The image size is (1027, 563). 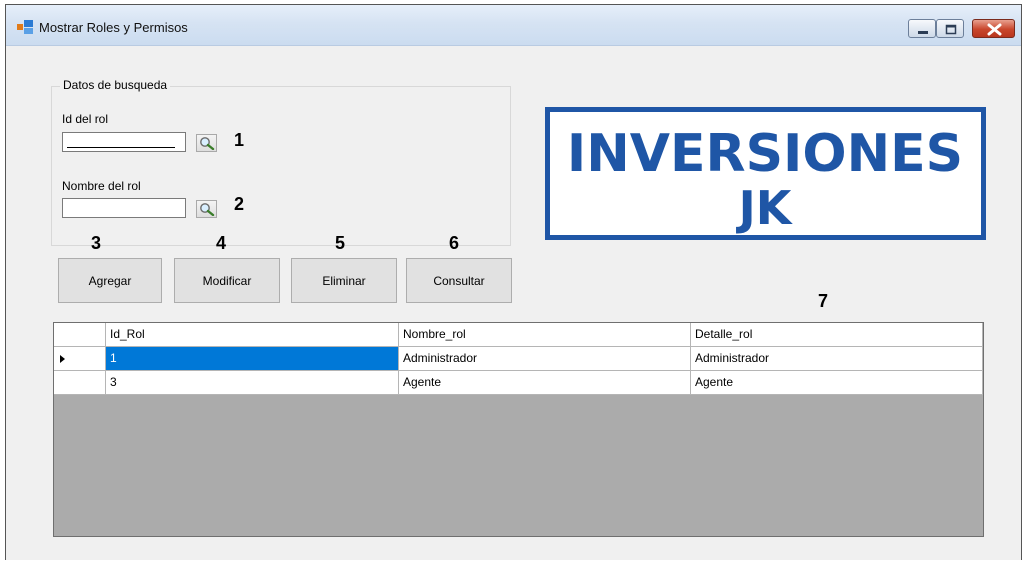 I want to click on delete-button: Eliminar, so click(x=344, y=280).